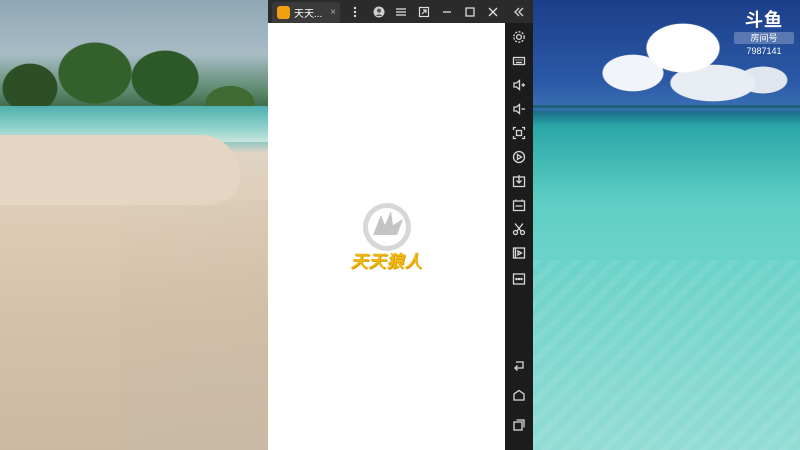 Image resolution: width=800 pixels, height=450 pixels. I want to click on palm-trees, so click(134, 64).